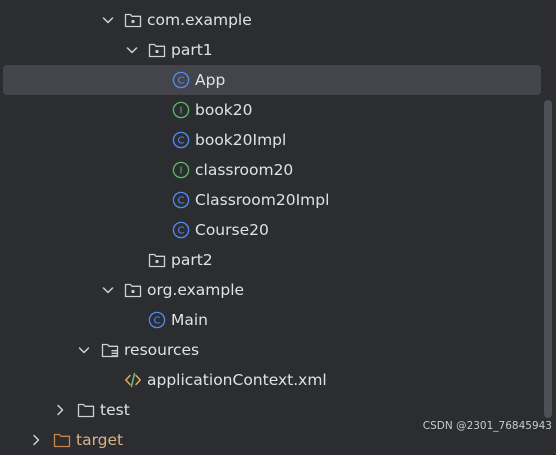 The height and width of the screenshot is (455, 556). I want to click on xml-file-icon, so click(133, 380).